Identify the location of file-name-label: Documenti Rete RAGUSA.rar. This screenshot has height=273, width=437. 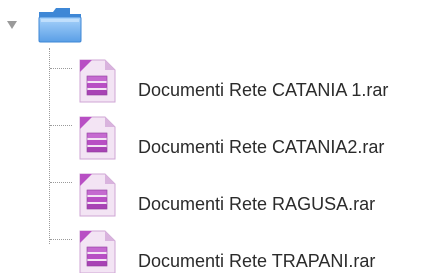
(256, 204).